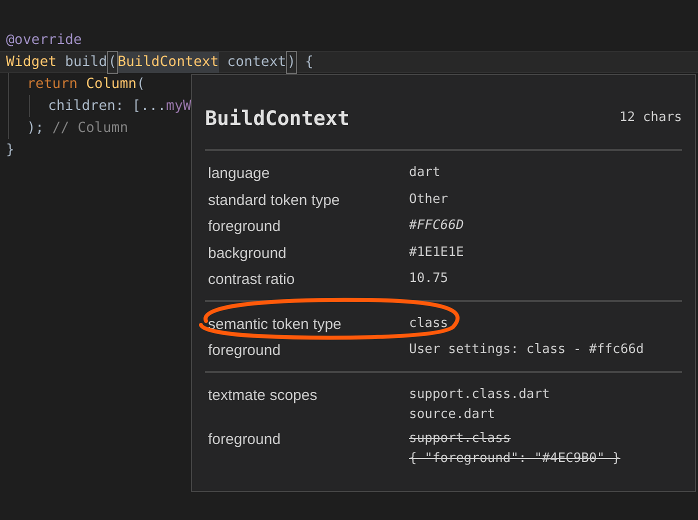 This screenshot has height=520, width=698. Describe the element at coordinates (428, 199) in the screenshot. I see `property-value: Other` at that location.